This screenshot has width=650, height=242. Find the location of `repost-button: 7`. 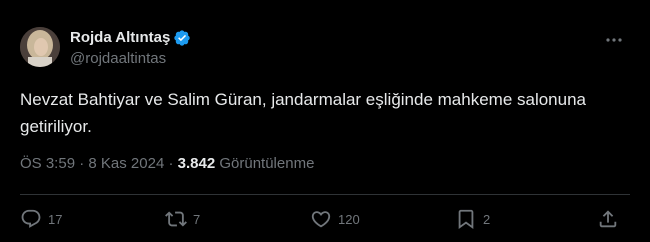

repost-button: 7 is located at coordinates (182, 219).